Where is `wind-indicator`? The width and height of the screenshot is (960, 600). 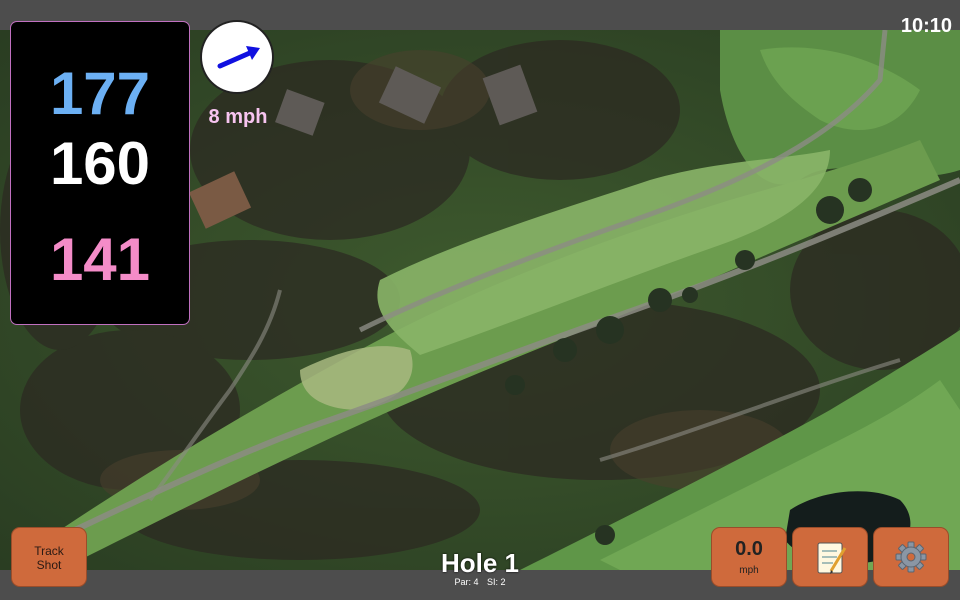
wind-indicator is located at coordinates (237, 57).